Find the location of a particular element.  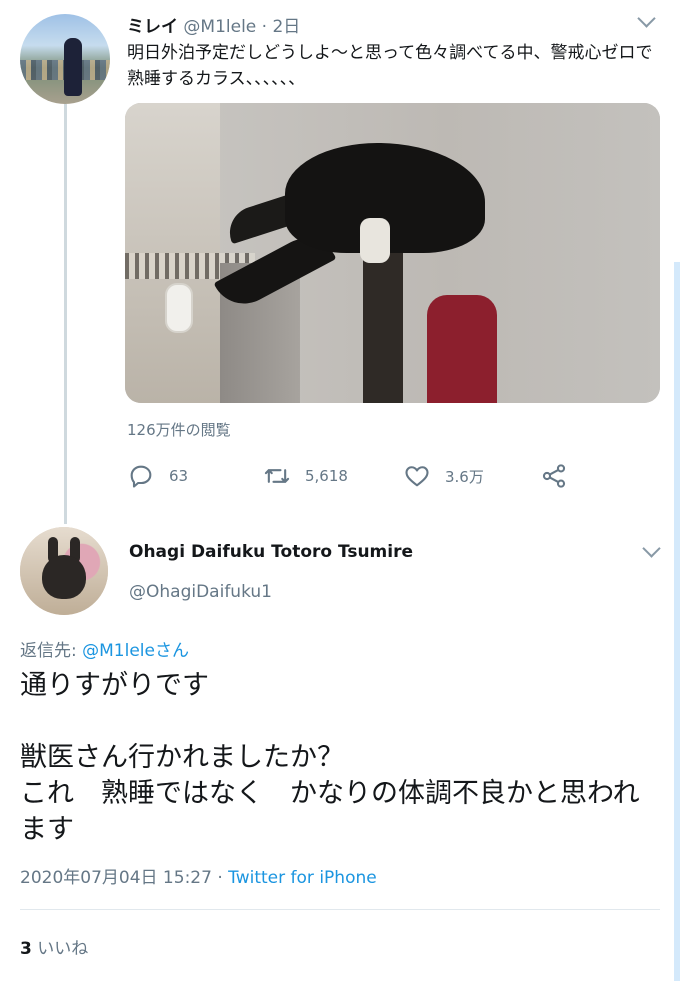

retweet-icon is located at coordinates (277, 476).